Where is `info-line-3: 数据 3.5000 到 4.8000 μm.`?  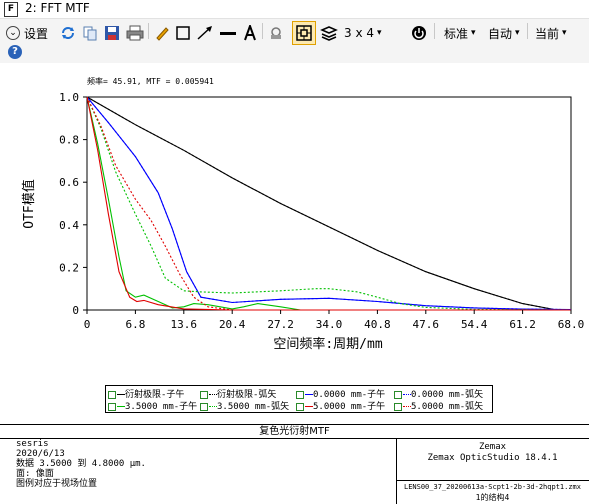
info-line-3: 数据 3.5000 到 4.8000 μm. is located at coordinates (81, 464).